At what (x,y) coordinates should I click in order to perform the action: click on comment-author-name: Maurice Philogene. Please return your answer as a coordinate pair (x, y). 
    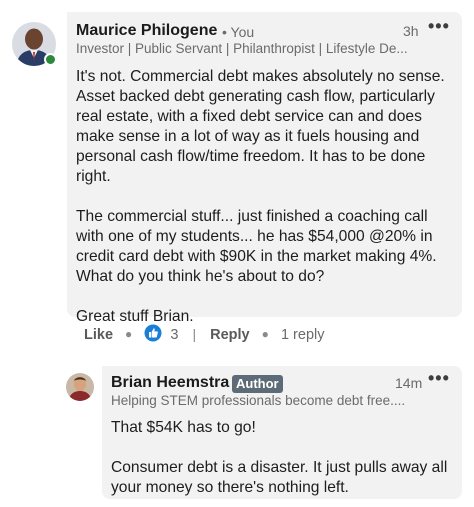
    Looking at the image, I should click on (146, 31).